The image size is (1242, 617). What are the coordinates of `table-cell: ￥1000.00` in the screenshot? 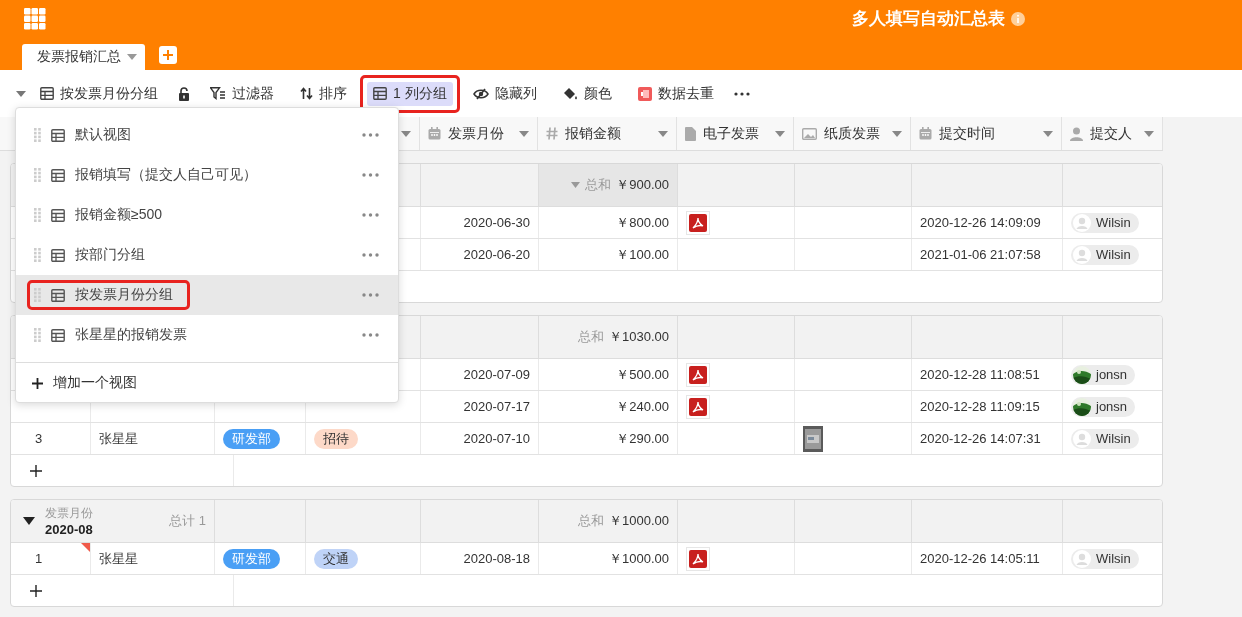 It's located at (639, 558).